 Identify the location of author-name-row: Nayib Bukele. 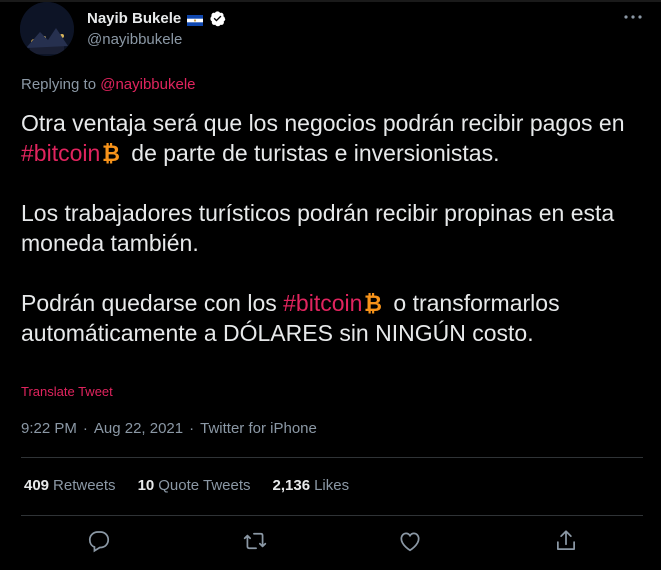
(156, 18).